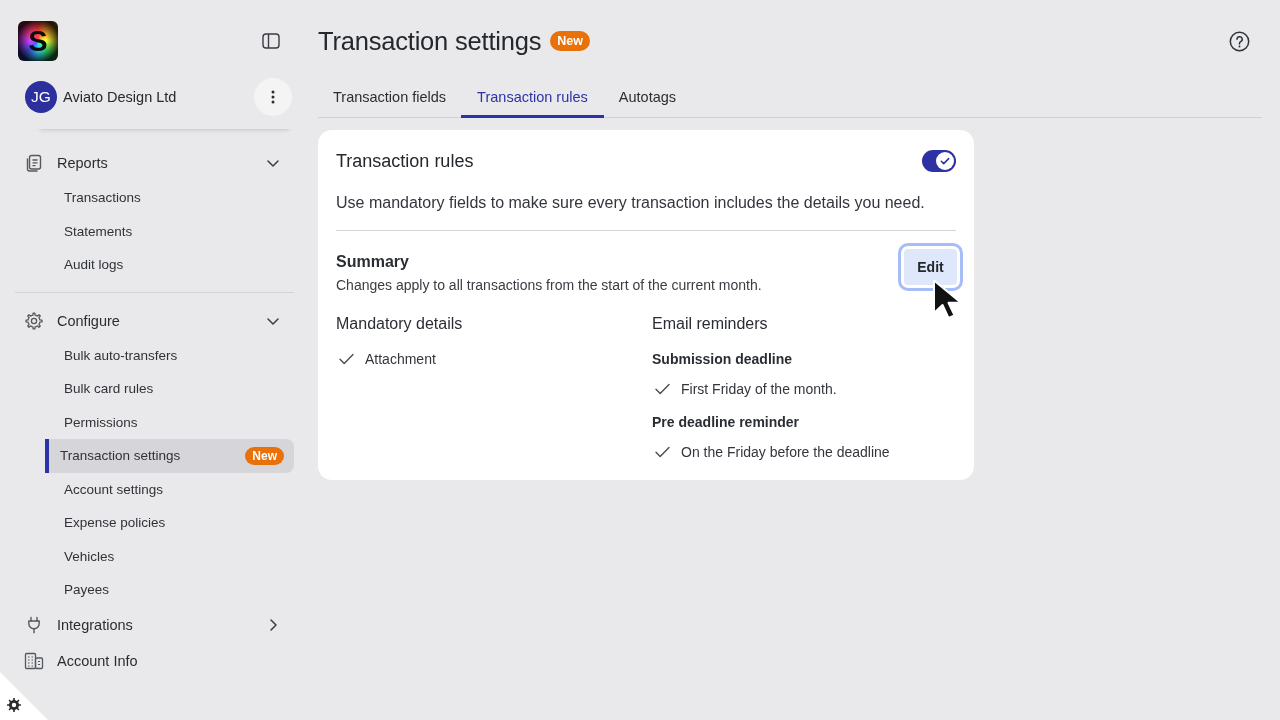  What do you see at coordinates (390, 97) in the screenshot?
I see `tab: Transaction fields` at bounding box center [390, 97].